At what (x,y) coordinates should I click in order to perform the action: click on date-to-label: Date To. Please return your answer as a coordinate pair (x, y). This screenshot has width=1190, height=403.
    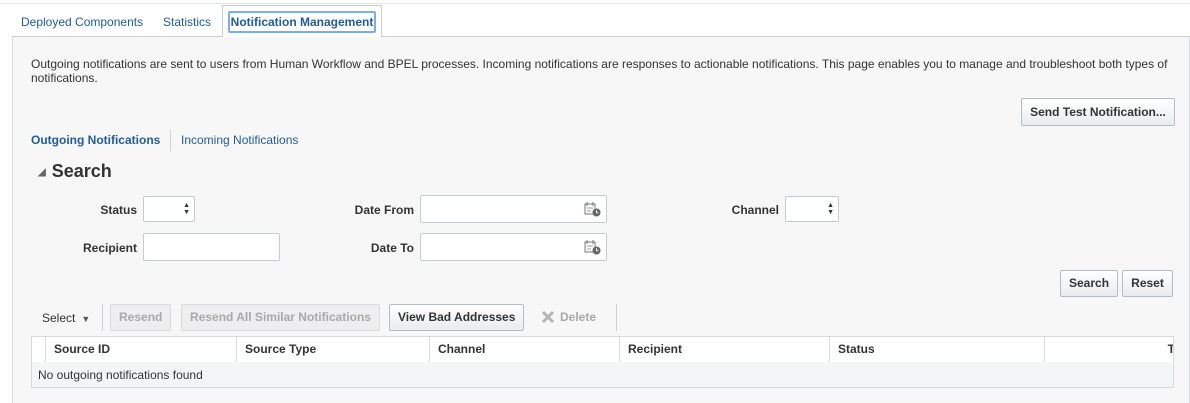
    Looking at the image, I should click on (392, 248).